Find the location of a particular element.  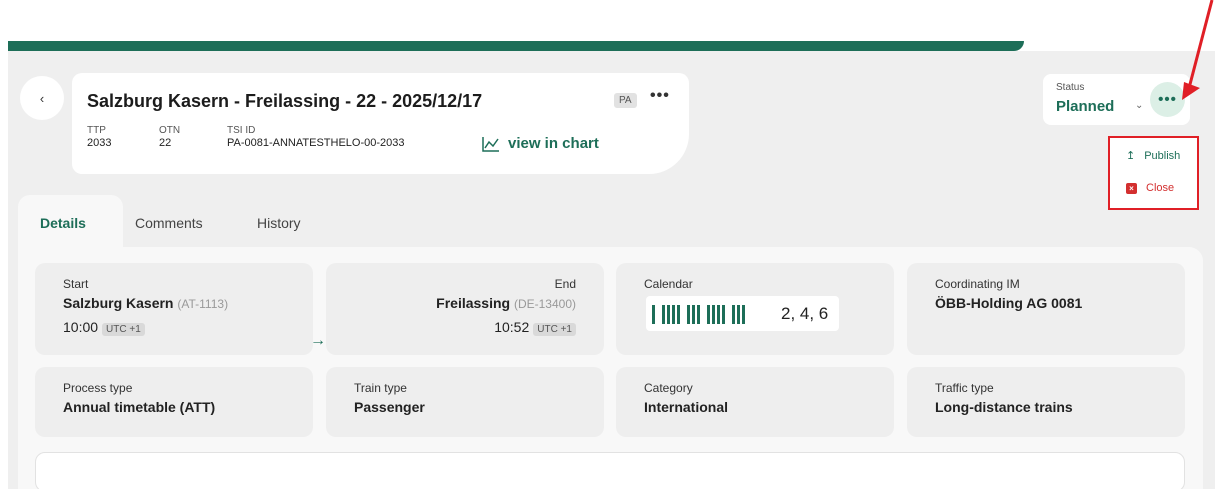

status-value: Planned is located at coordinates (1085, 106).